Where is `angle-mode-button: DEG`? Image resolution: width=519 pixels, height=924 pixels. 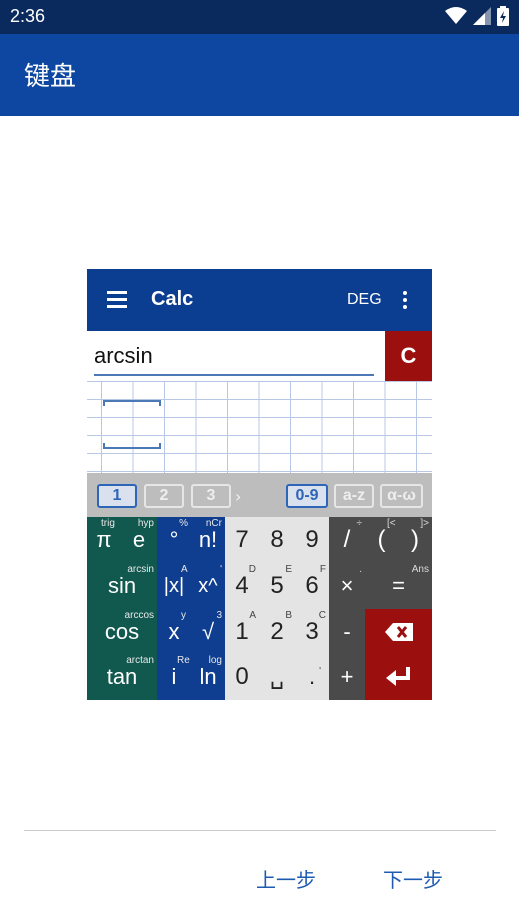
angle-mode-button: DEG is located at coordinates (364, 300).